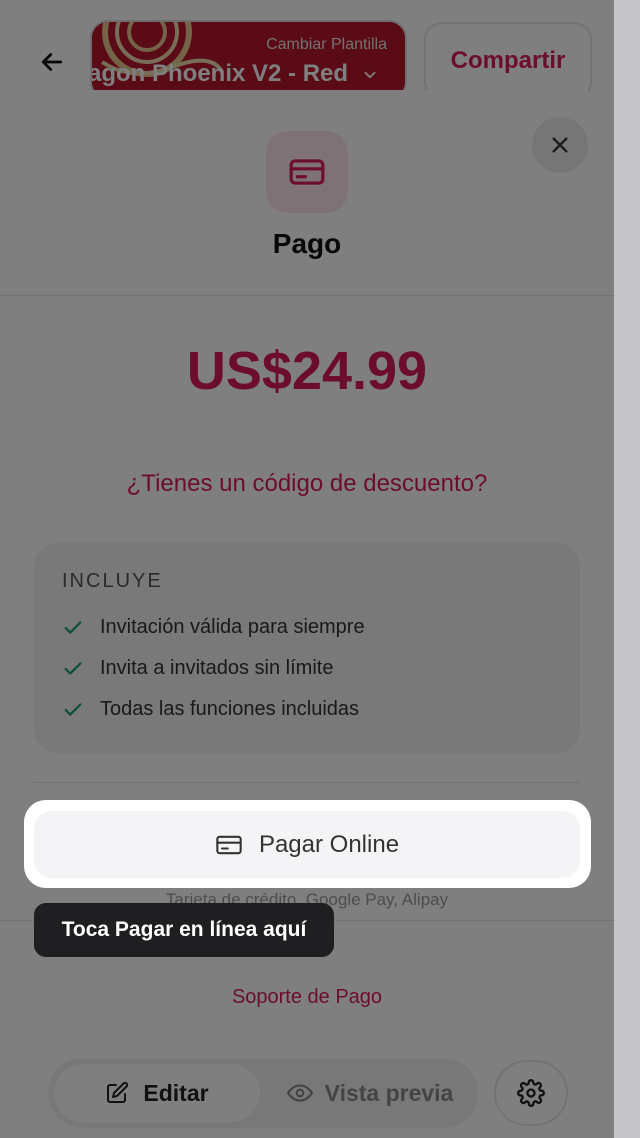  What do you see at coordinates (627, 569) in the screenshot?
I see `scrollbar-gutter` at bounding box center [627, 569].